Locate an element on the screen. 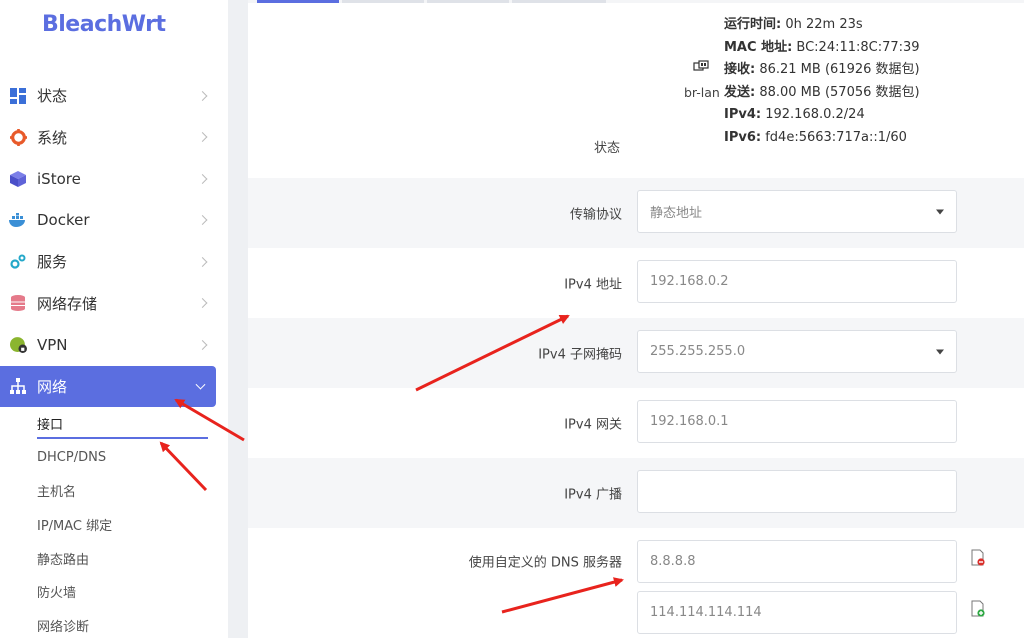  ipv4-netmask-label: IPv4 子网掩码 is located at coordinates (580, 355).